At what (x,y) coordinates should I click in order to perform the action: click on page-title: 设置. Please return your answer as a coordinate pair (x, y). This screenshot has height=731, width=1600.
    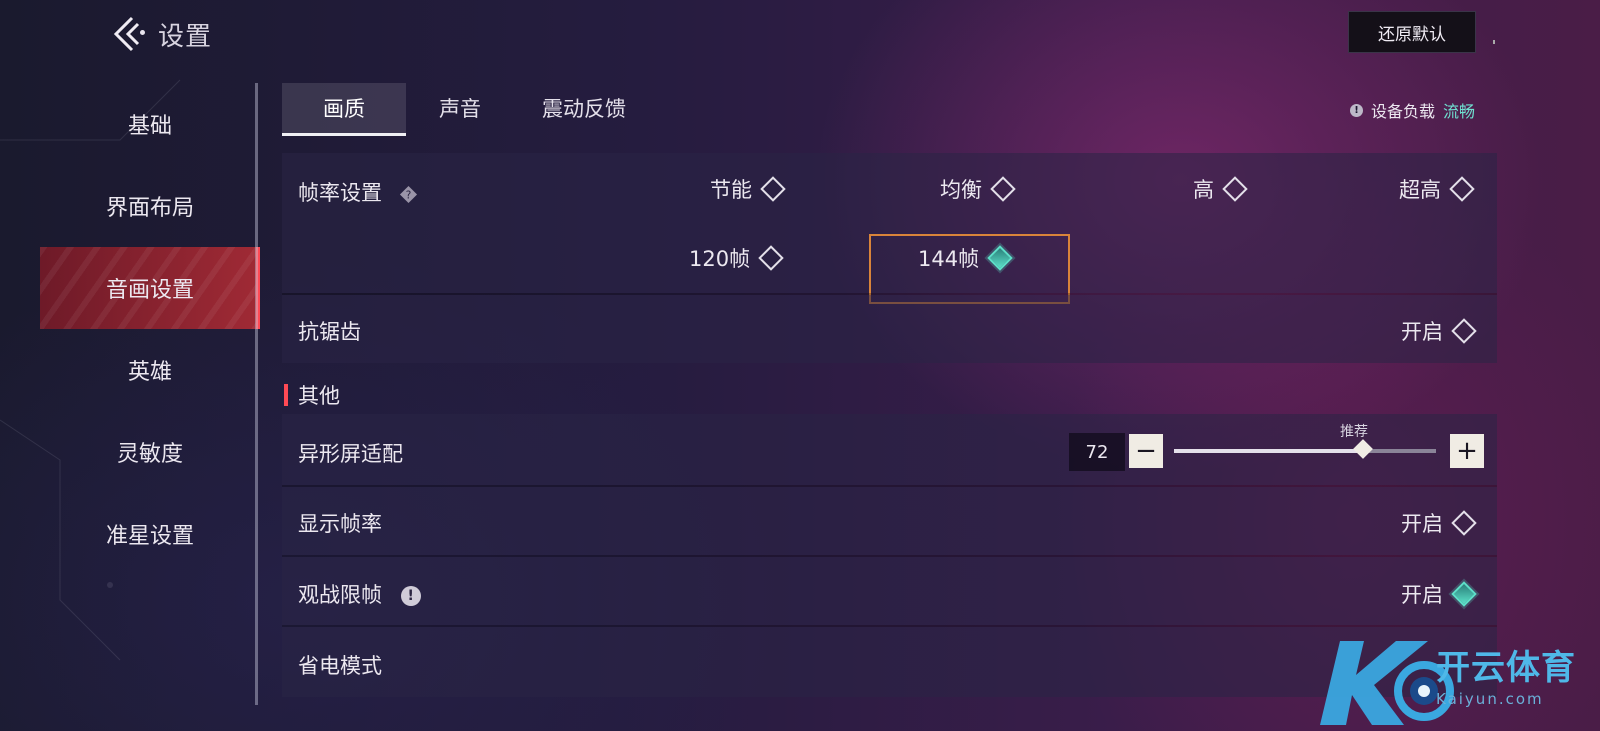
    Looking at the image, I should click on (185, 37).